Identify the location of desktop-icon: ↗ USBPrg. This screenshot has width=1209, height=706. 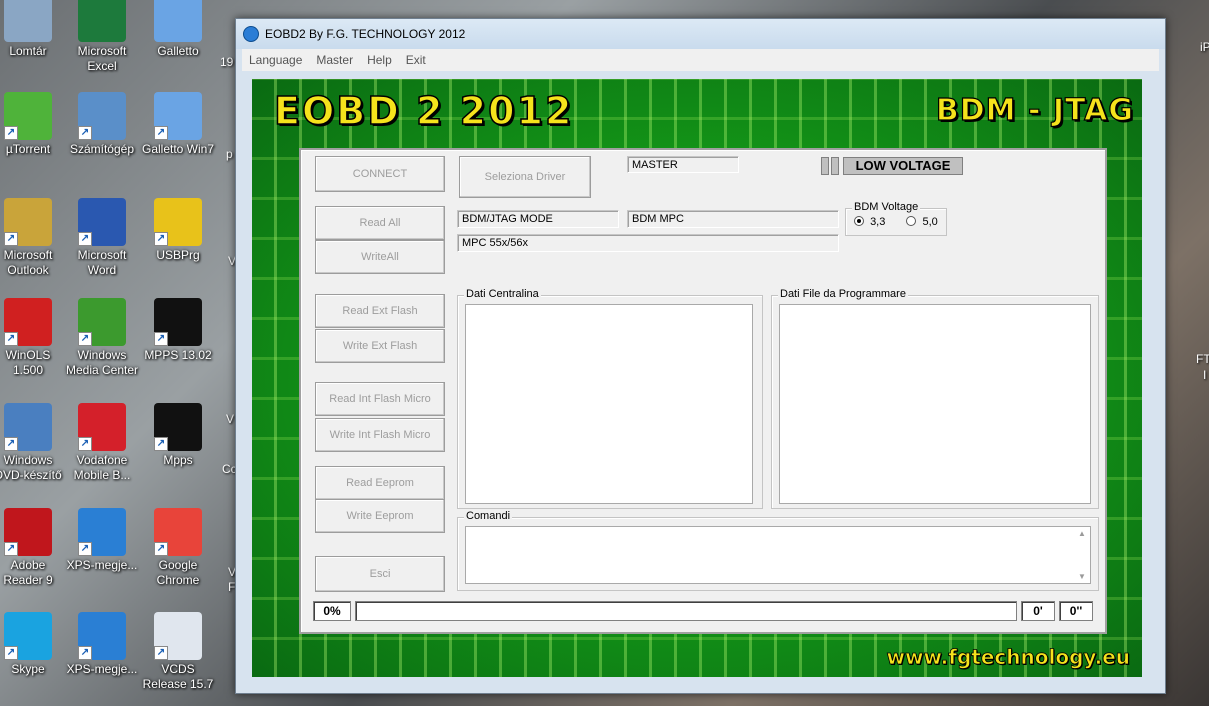
(178, 230).